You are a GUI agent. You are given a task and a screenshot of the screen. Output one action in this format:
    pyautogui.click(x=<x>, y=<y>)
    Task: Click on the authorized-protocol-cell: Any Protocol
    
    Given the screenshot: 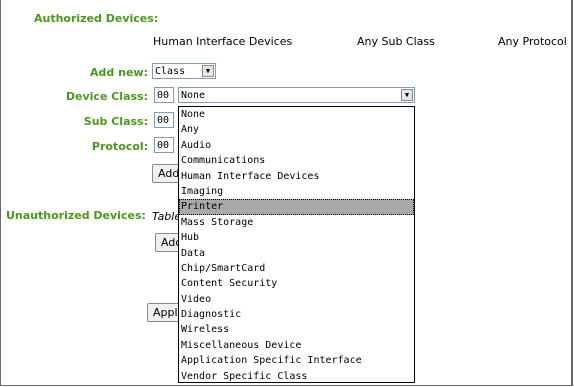 What is the action you would take?
    pyautogui.click(x=532, y=41)
    